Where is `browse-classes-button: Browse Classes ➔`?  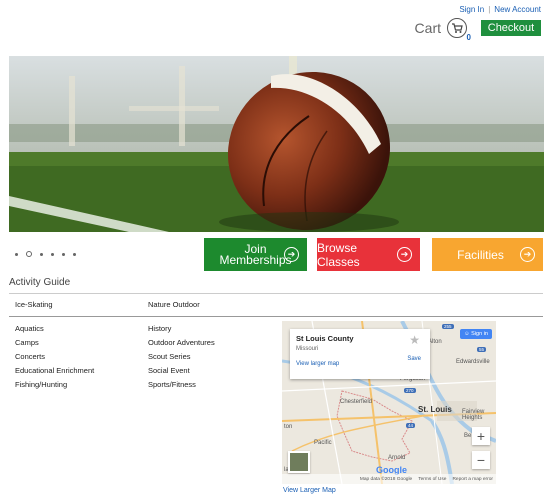
browse-classes-button: Browse Classes ➔ is located at coordinates (368, 254).